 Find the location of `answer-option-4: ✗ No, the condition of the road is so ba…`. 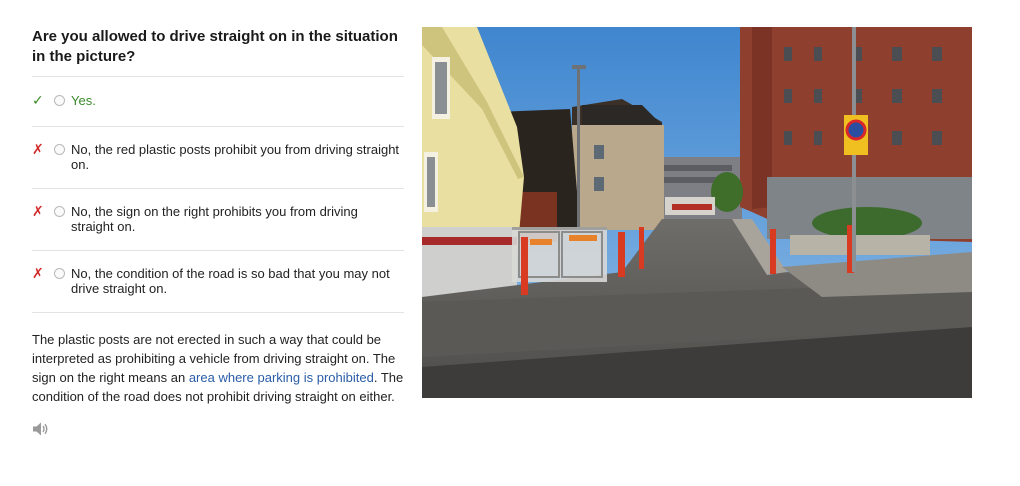

answer-option-4: ✗ No, the condition of the road is so ba… is located at coordinates (218, 282).